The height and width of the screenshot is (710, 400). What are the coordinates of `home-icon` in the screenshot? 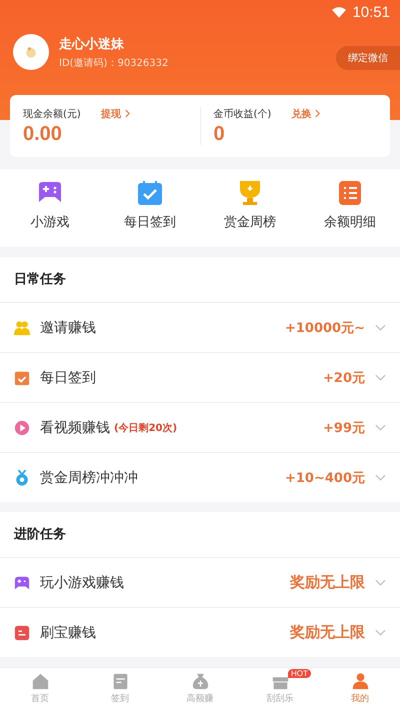 It's located at (40, 681).